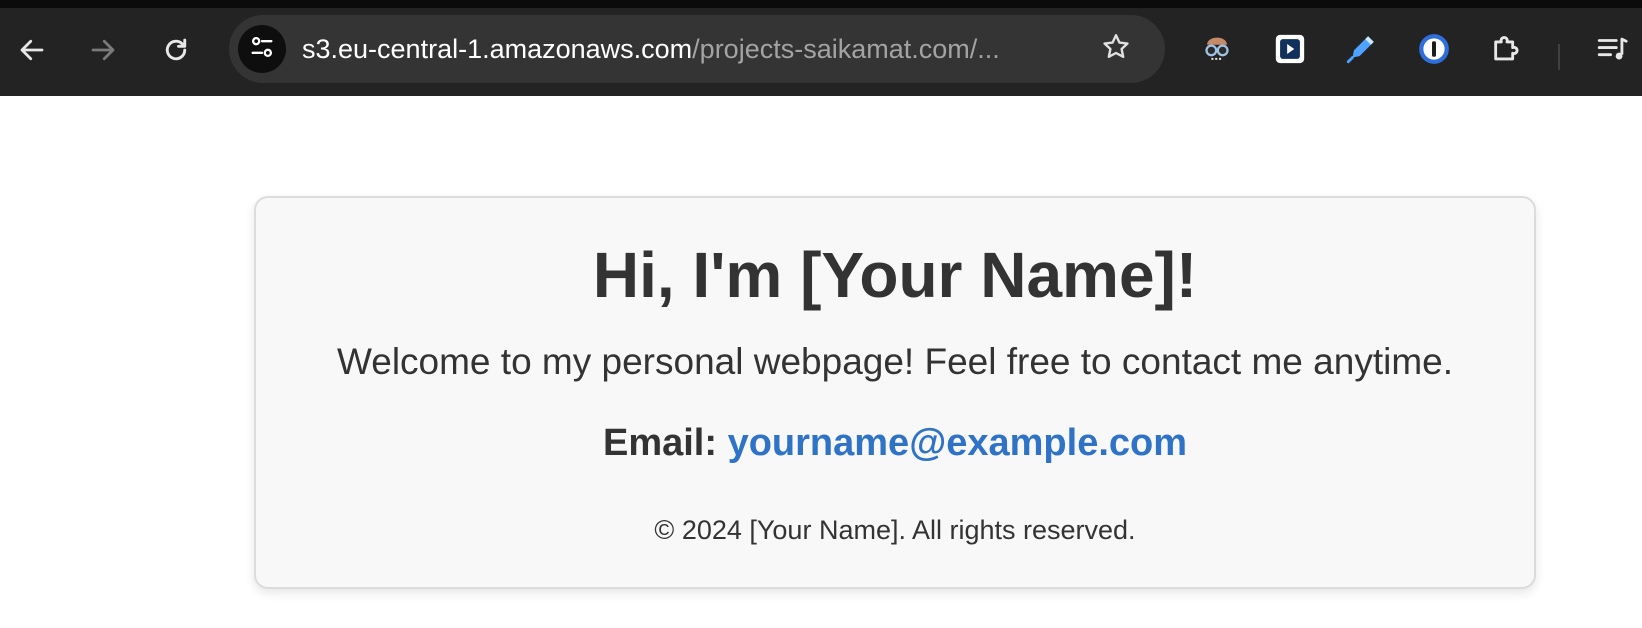 The width and height of the screenshot is (1642, 628). What do you see at coordinates (1559, 57) in the screenshot?
I see `toolbar-divider` at bounding box center [1559, 57].